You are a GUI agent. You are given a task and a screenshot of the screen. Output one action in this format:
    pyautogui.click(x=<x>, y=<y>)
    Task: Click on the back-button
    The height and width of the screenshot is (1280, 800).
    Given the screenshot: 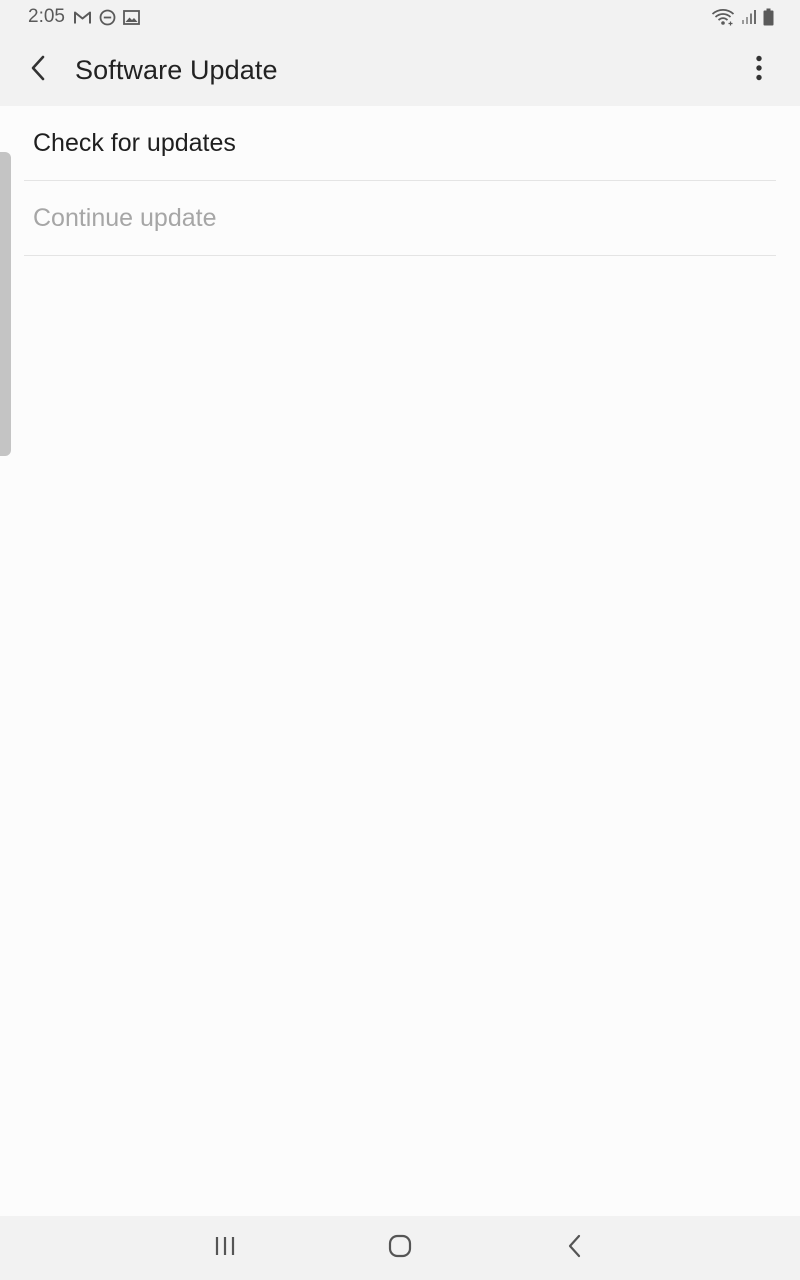 What is the action you would take?
    pyautogui.click(x=38, y=70)
    